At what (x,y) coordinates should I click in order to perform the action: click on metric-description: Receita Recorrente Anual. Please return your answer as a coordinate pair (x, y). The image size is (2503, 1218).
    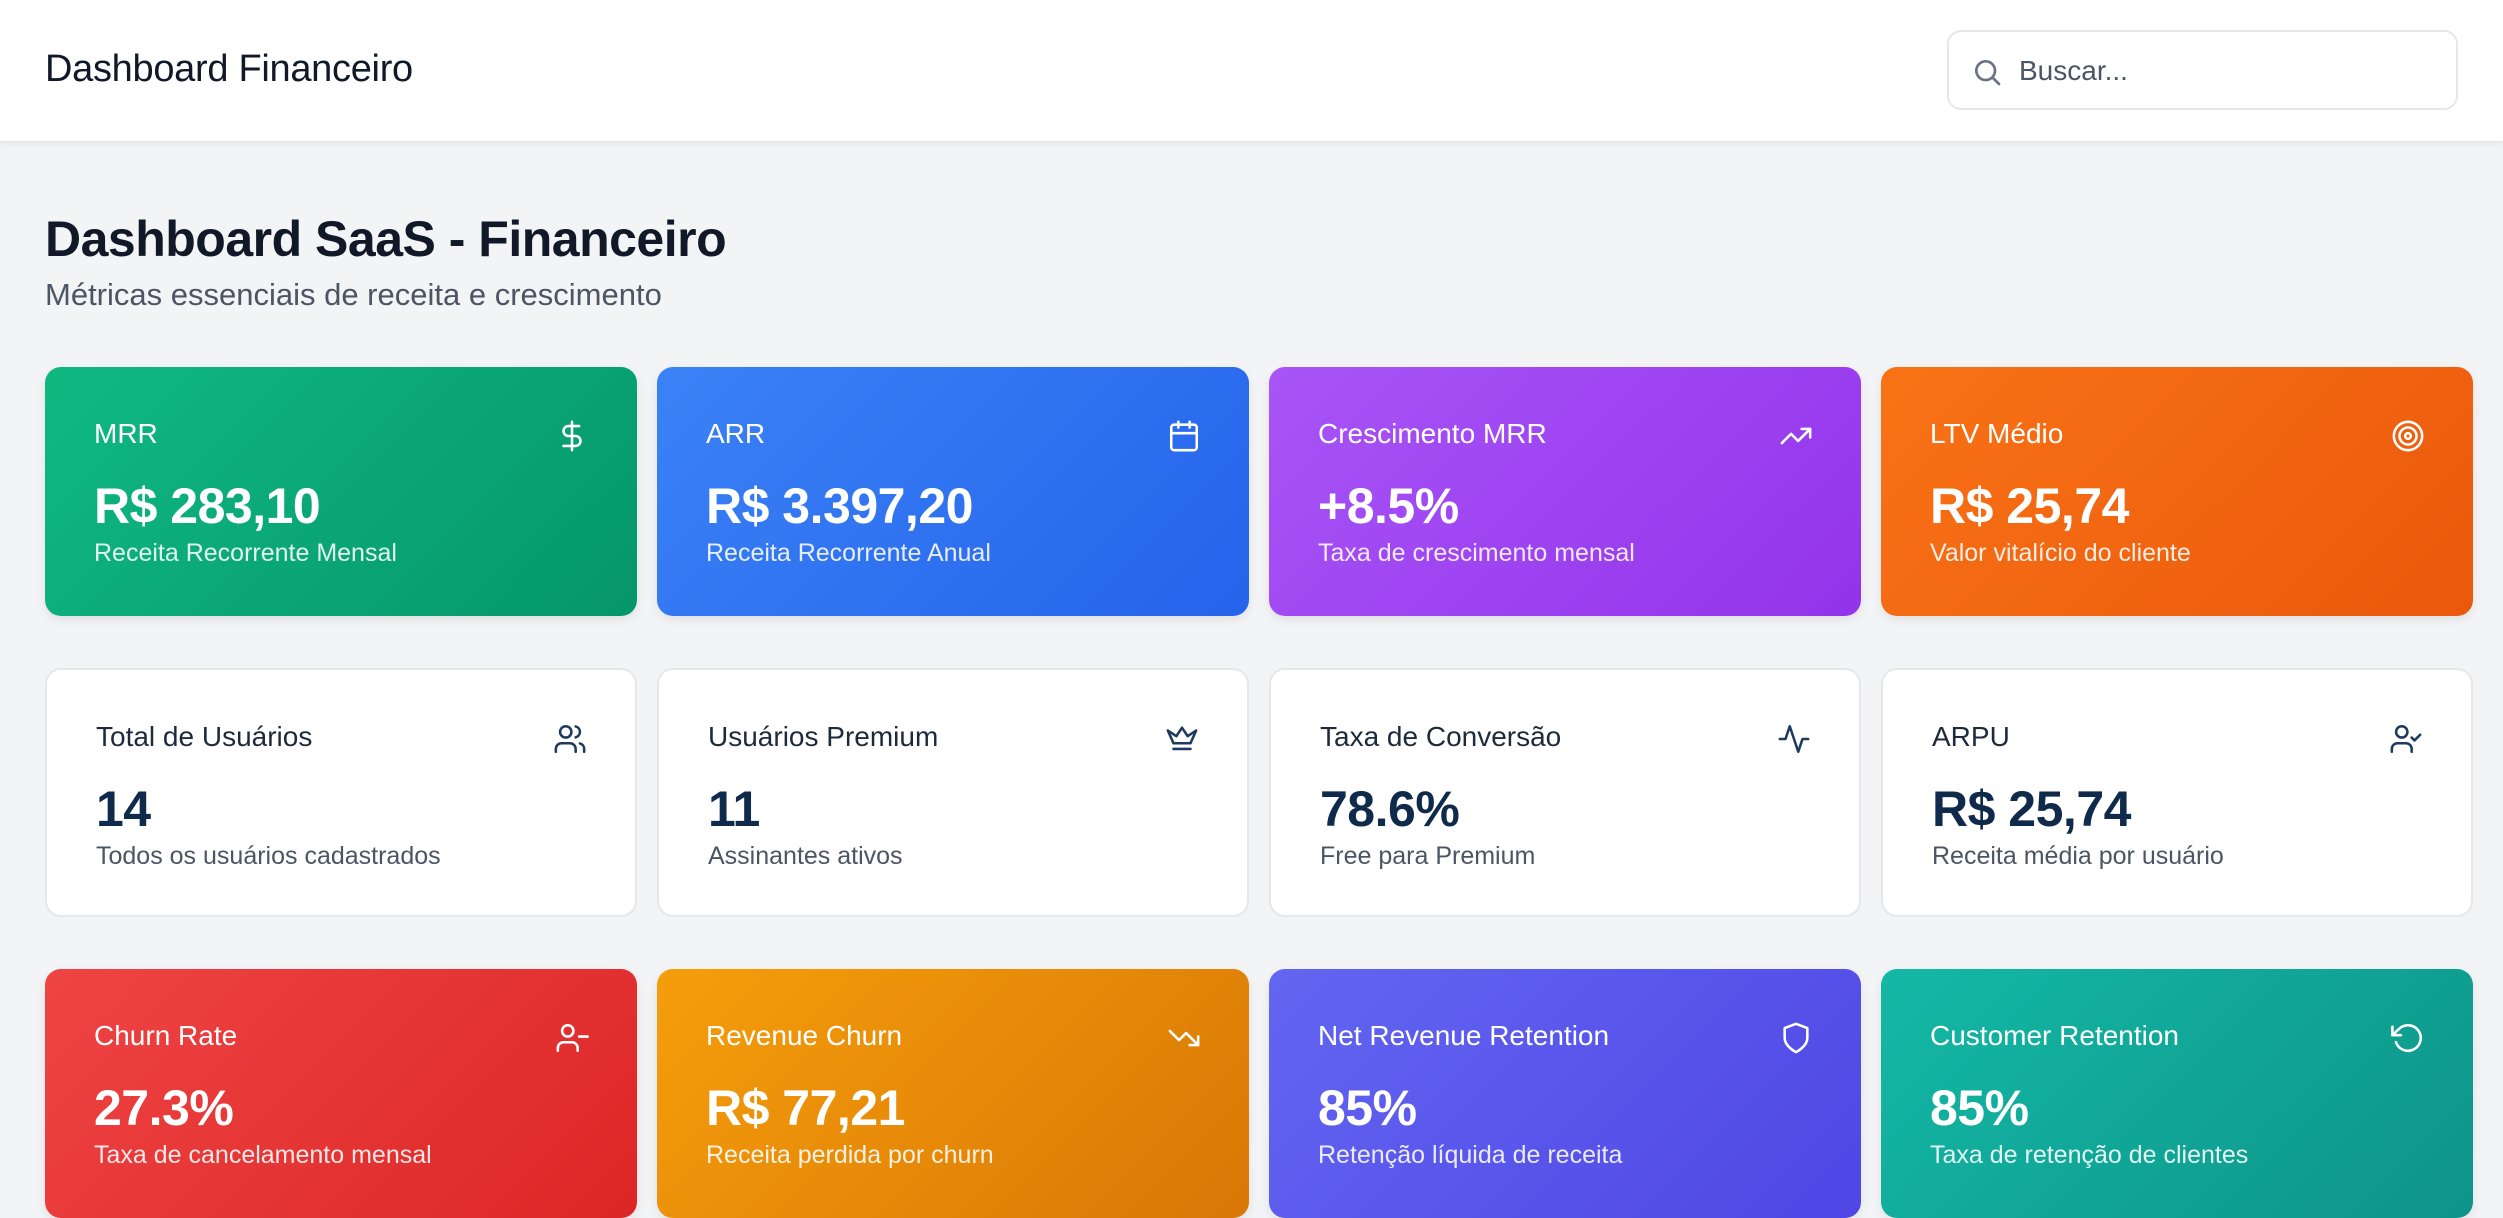
    Looking at the image, I should click on (848, 553).